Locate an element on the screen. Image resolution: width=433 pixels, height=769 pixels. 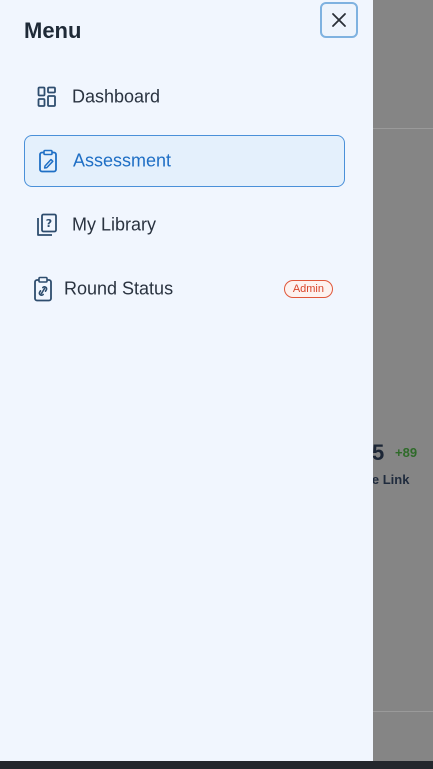
background-divider is located at coordinates (403, 128).